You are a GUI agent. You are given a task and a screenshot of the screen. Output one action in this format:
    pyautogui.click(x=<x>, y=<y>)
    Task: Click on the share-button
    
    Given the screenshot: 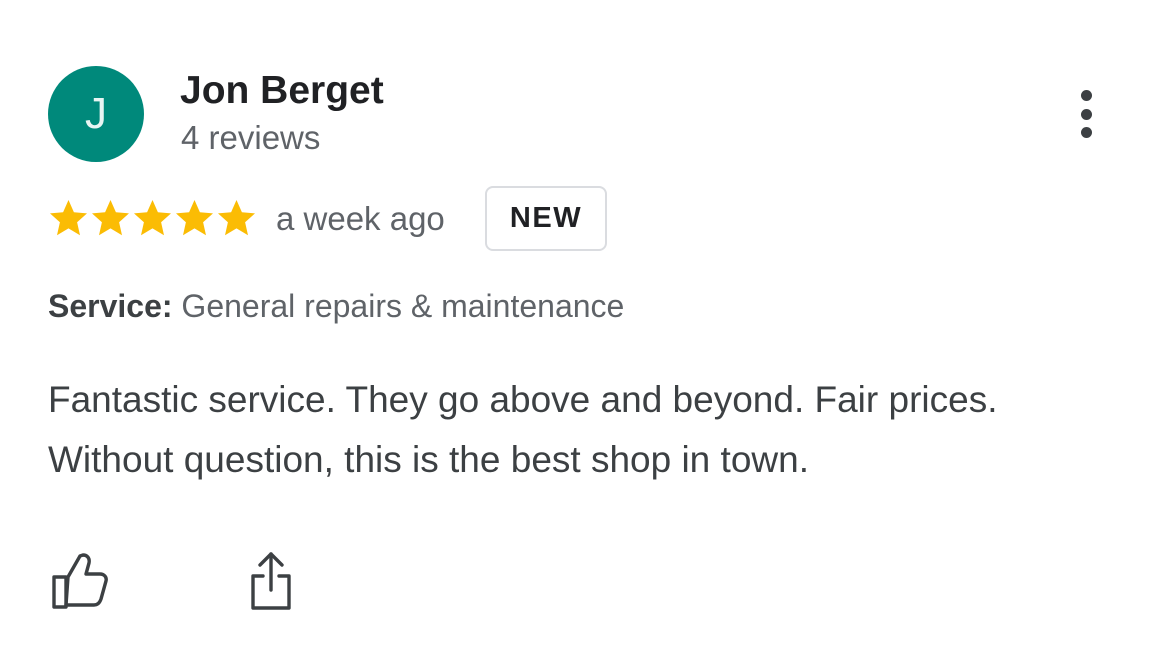 What is the action you would take?
    pyautogui.click(x=271, y=581)
    